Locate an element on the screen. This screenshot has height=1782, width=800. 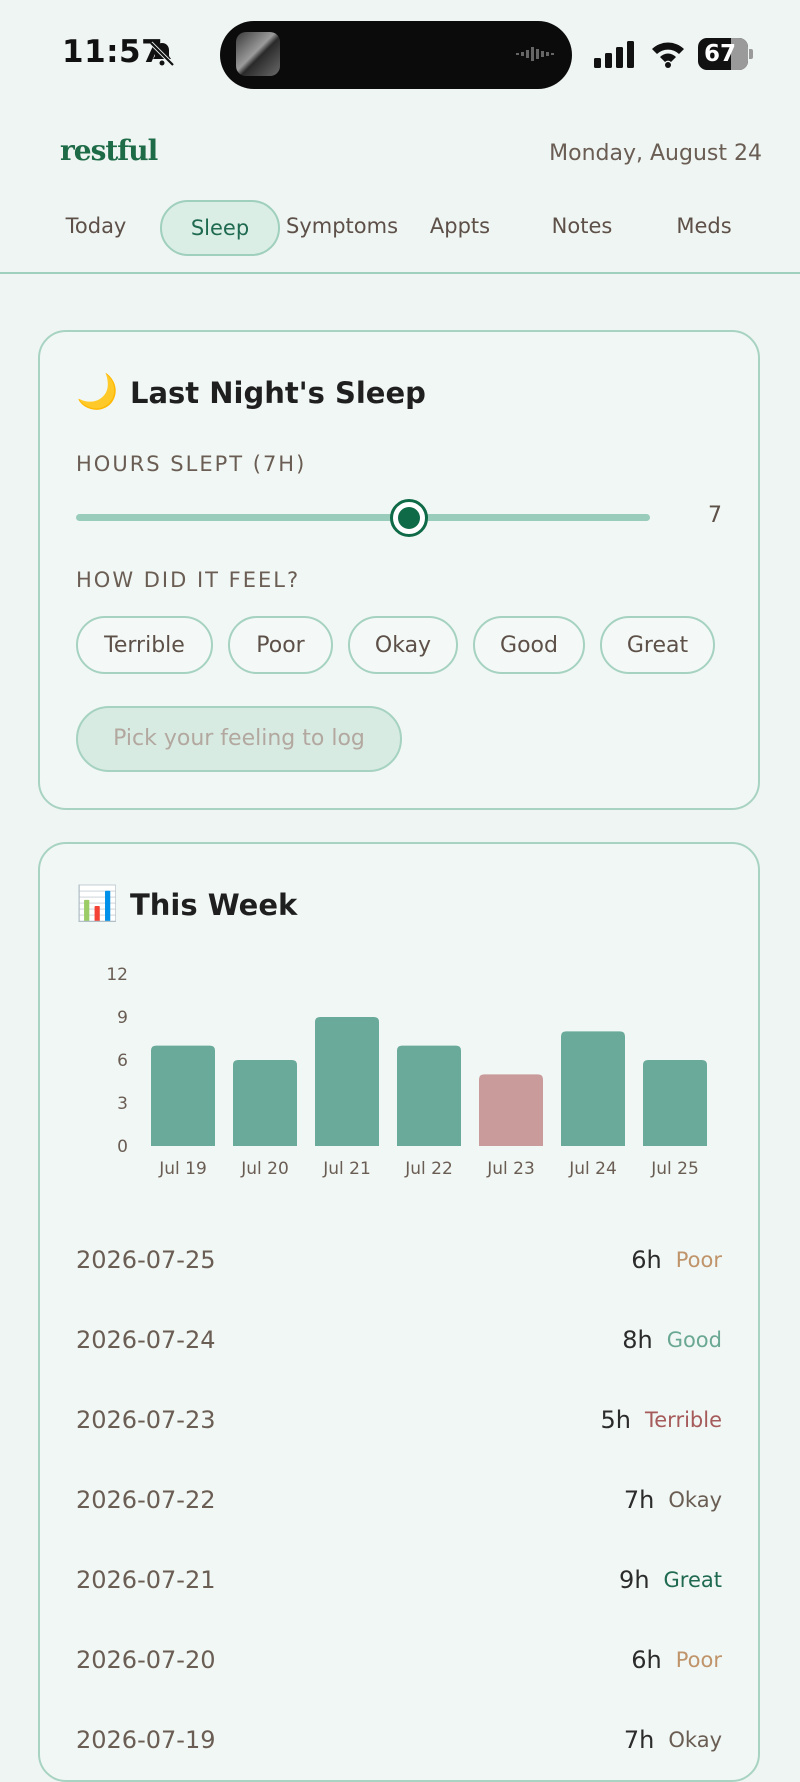
feeling-okay-button: Okay is located at coordinates (403, 645).